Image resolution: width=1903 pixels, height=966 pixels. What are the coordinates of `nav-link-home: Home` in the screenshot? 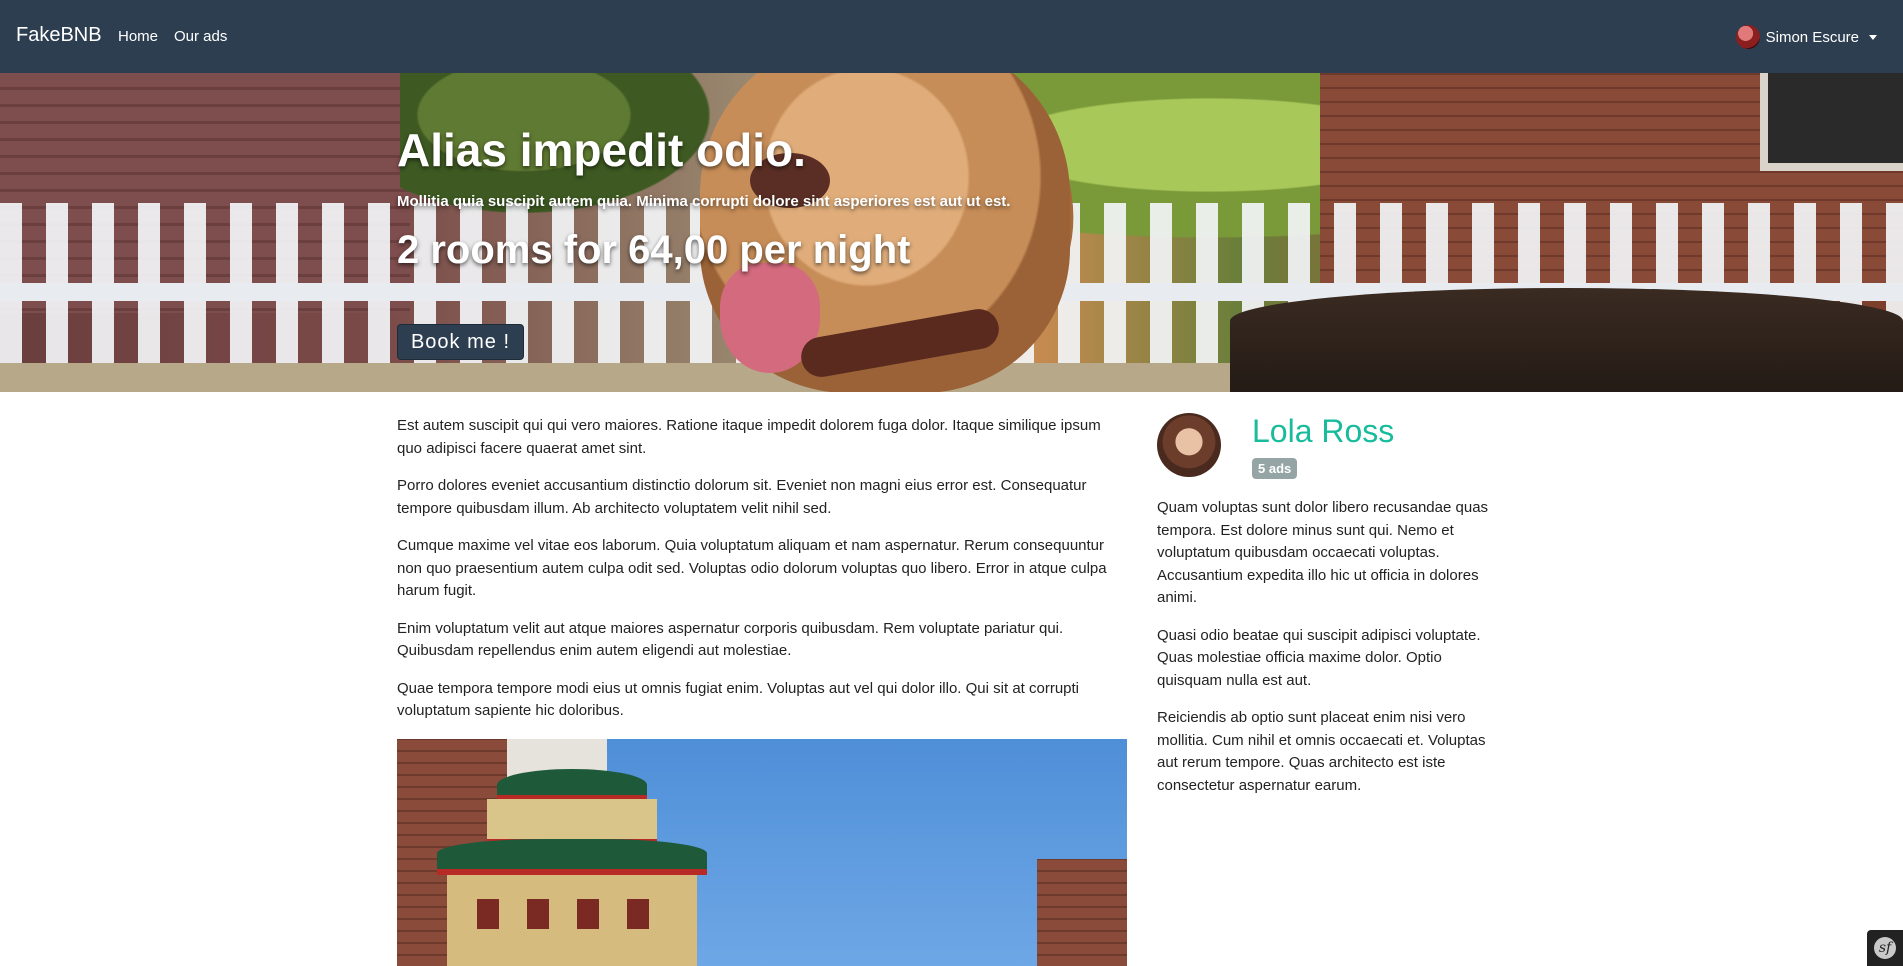 It's located at (138, 36).